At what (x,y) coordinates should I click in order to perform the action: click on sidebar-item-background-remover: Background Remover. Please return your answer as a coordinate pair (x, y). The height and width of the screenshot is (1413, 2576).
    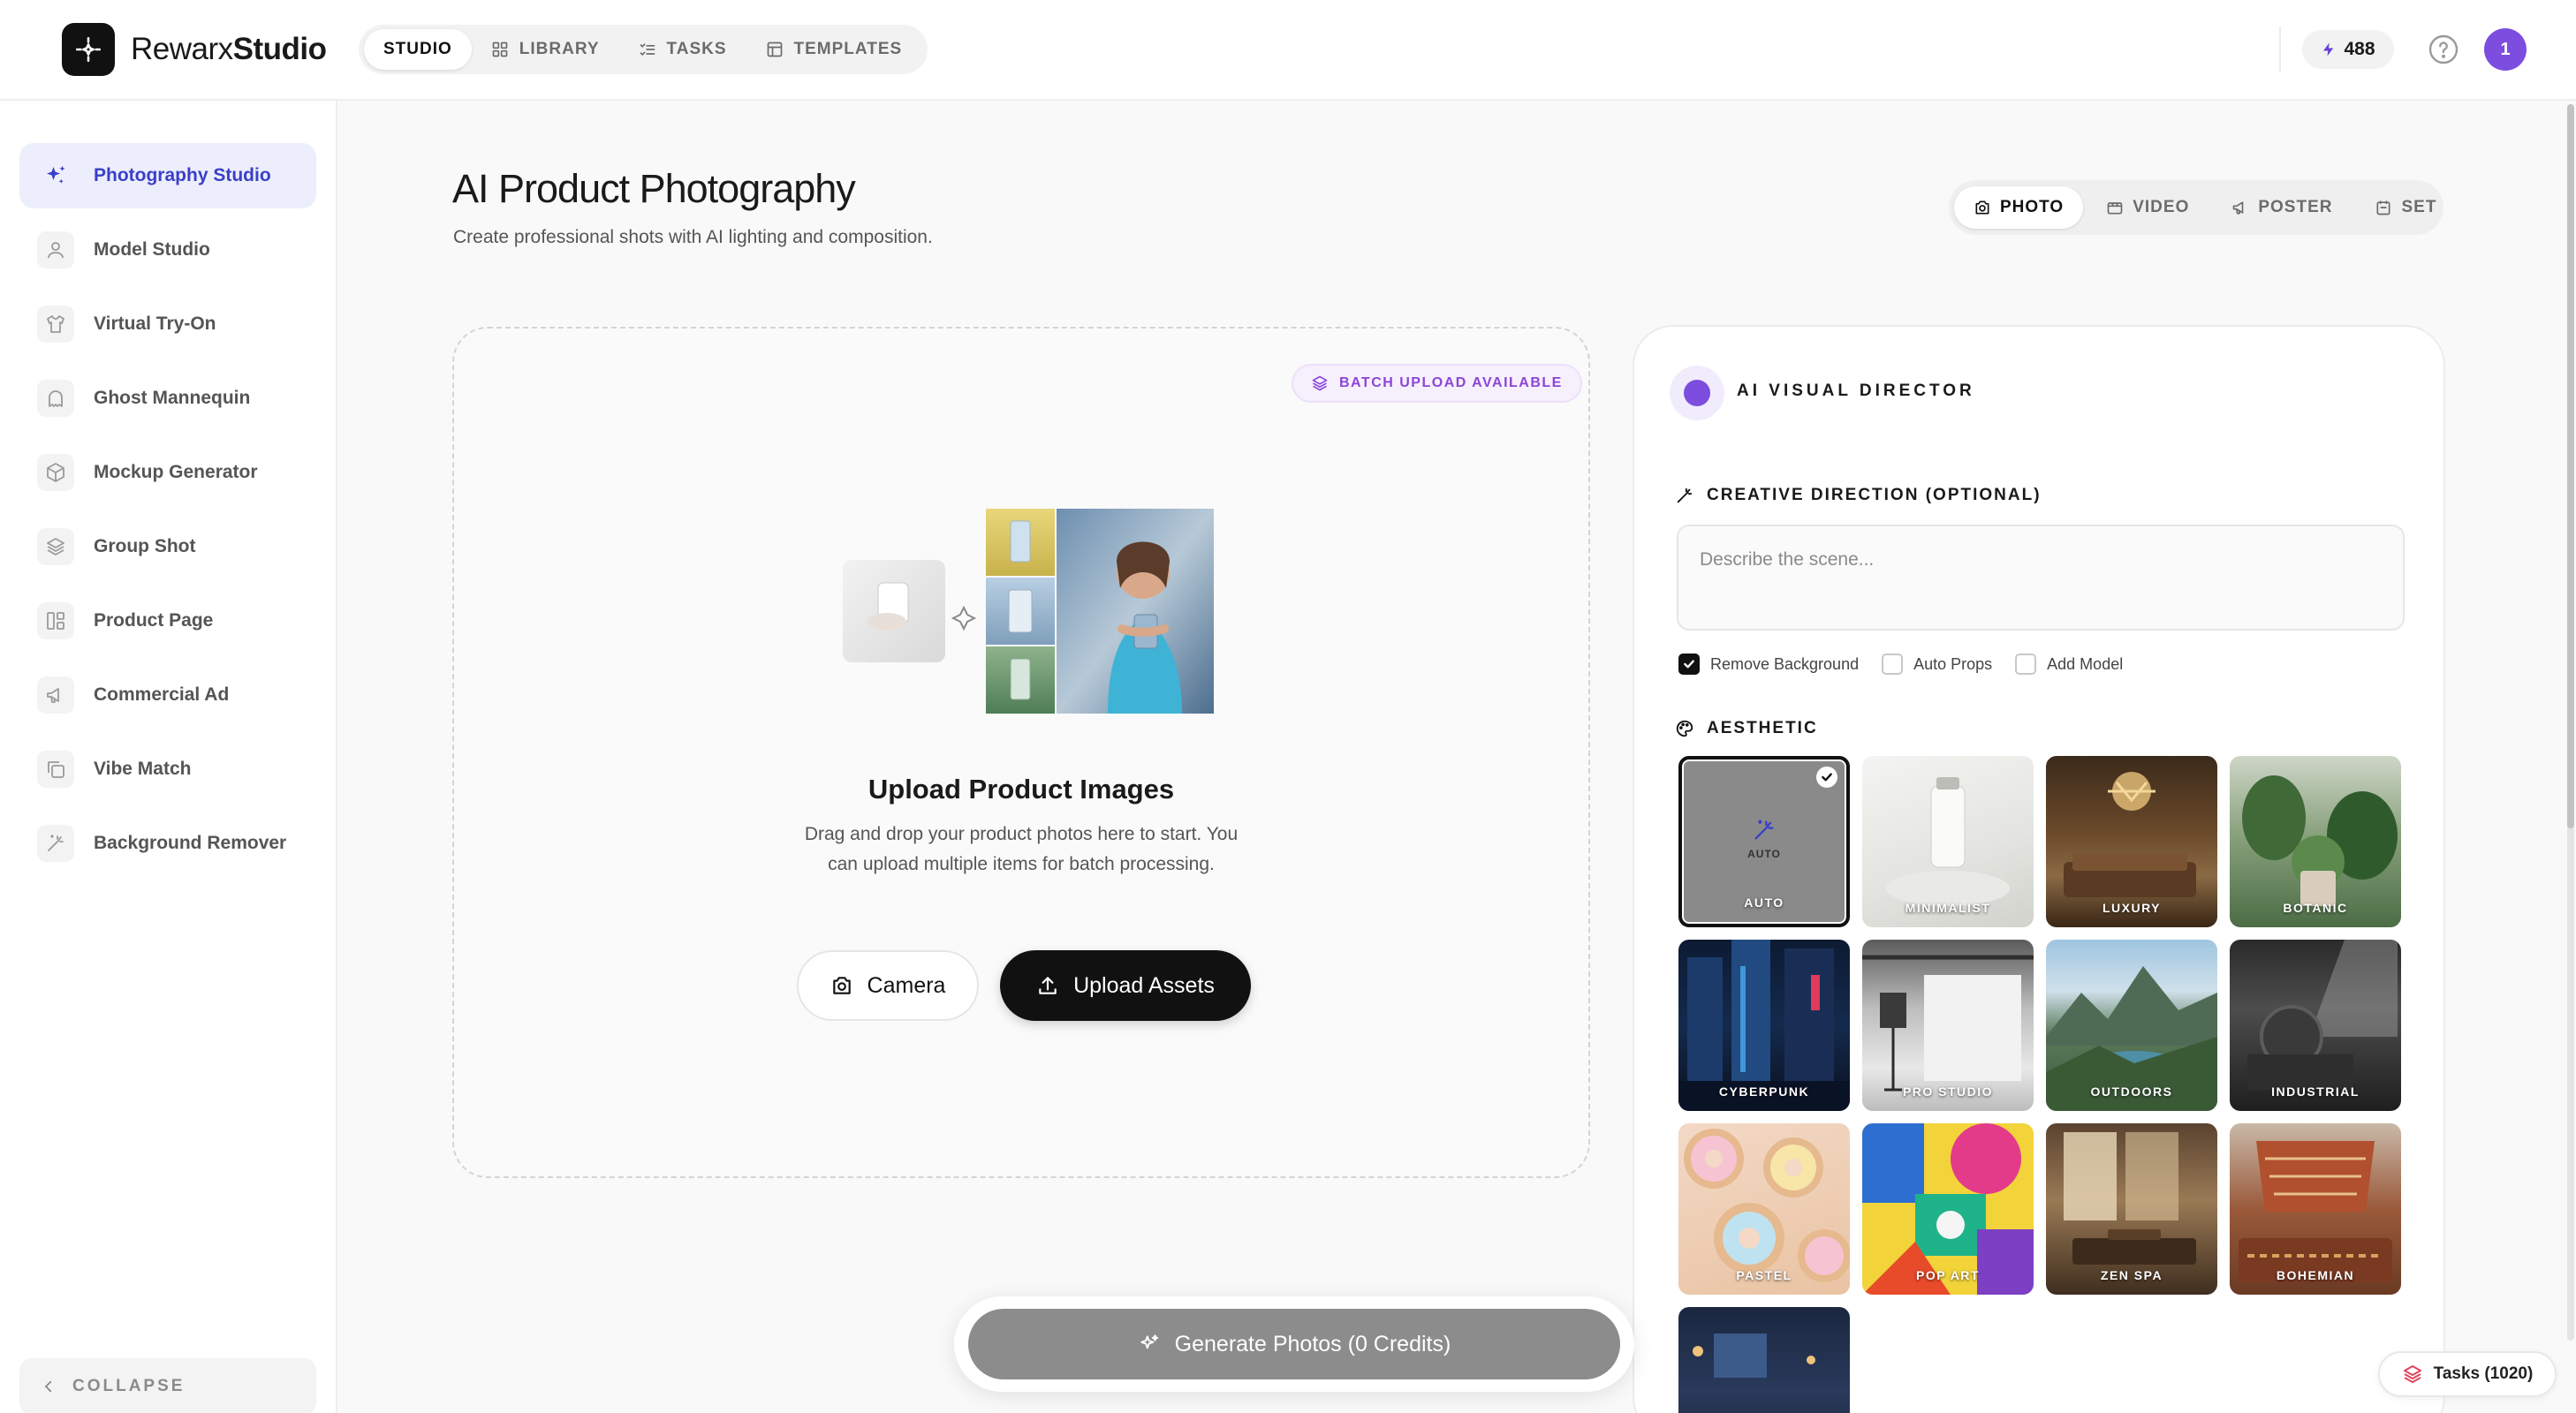
    Looking at the image, I should click on (168, 844).